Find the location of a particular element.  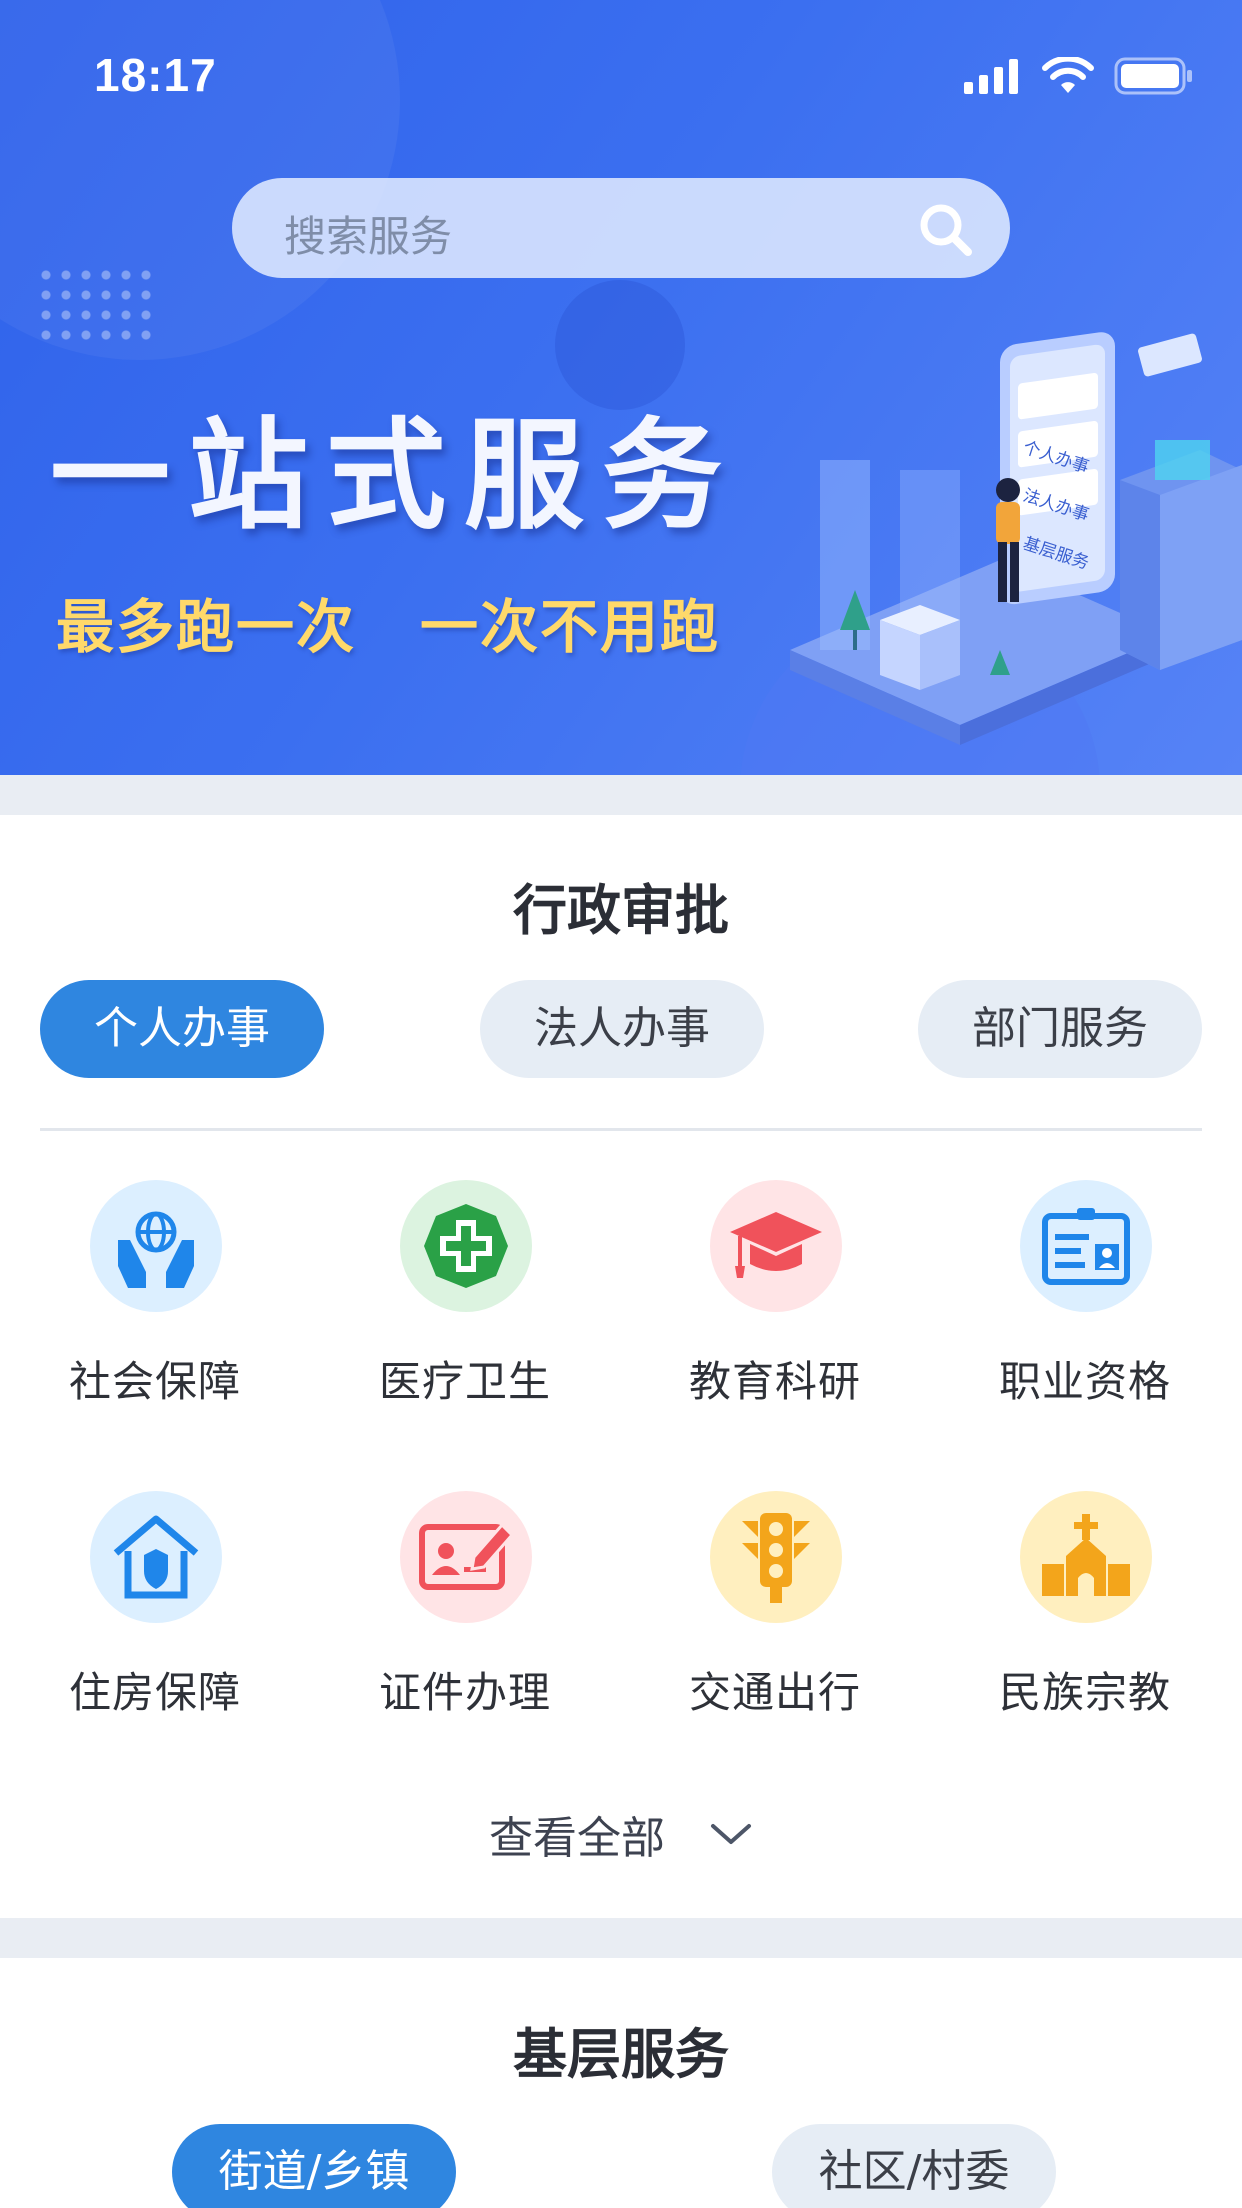

id-badge-icon is located at coordinates (1086, 1246).